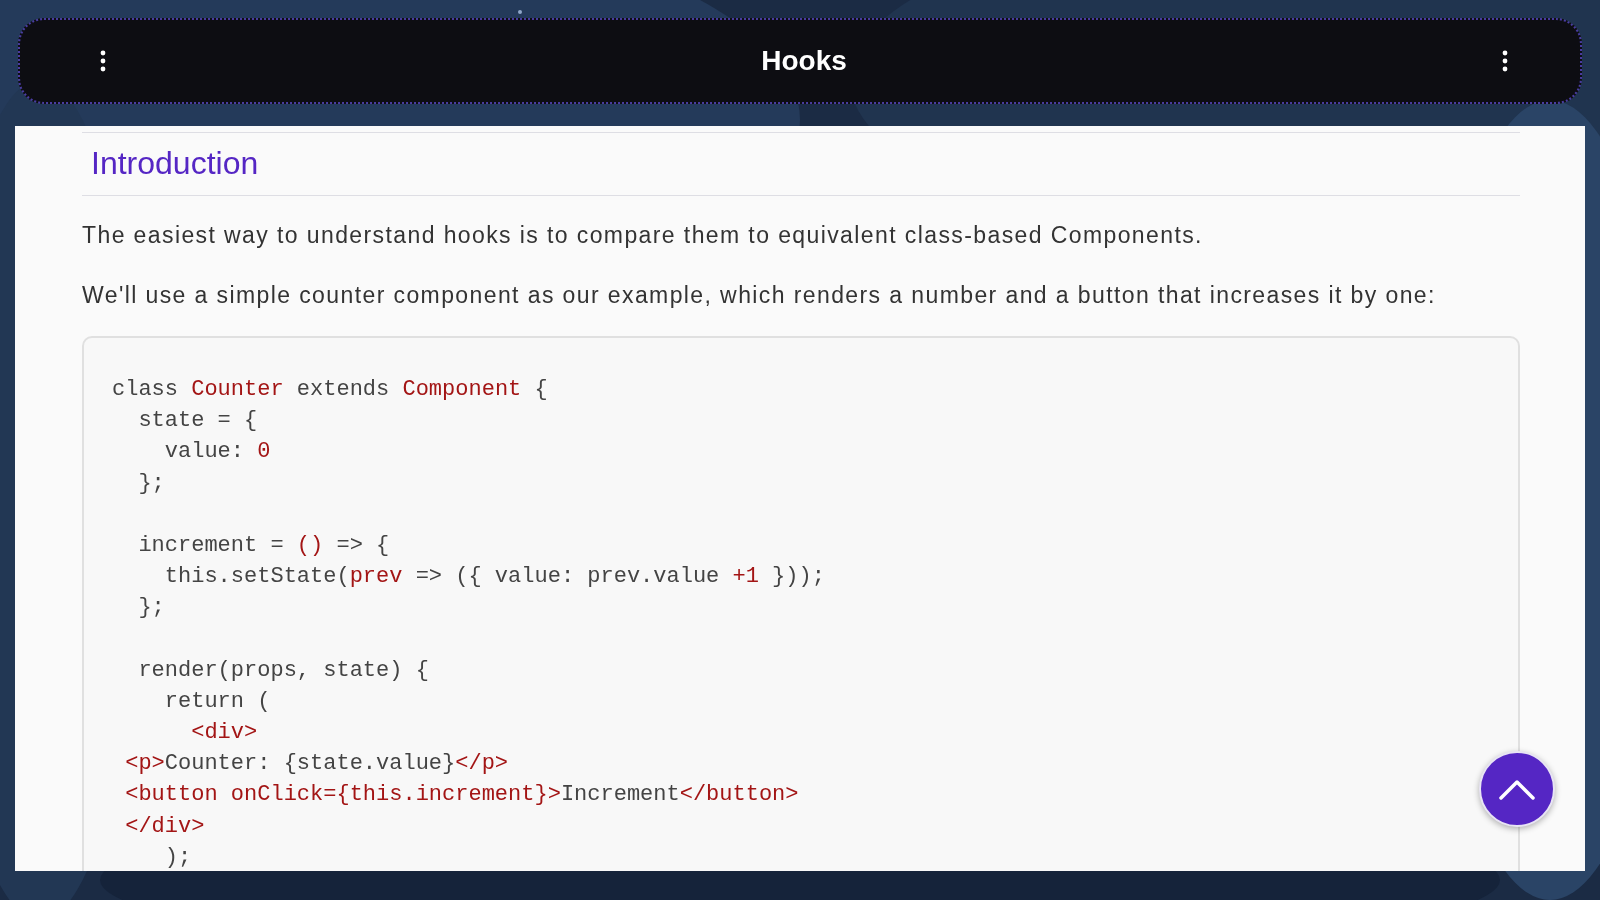  Describe the element at coordinates (643, 235) in the screenshot. I see `paragraph: The easiest way to understand hooks is to compare them to equivalent class-based Components.` at that location.